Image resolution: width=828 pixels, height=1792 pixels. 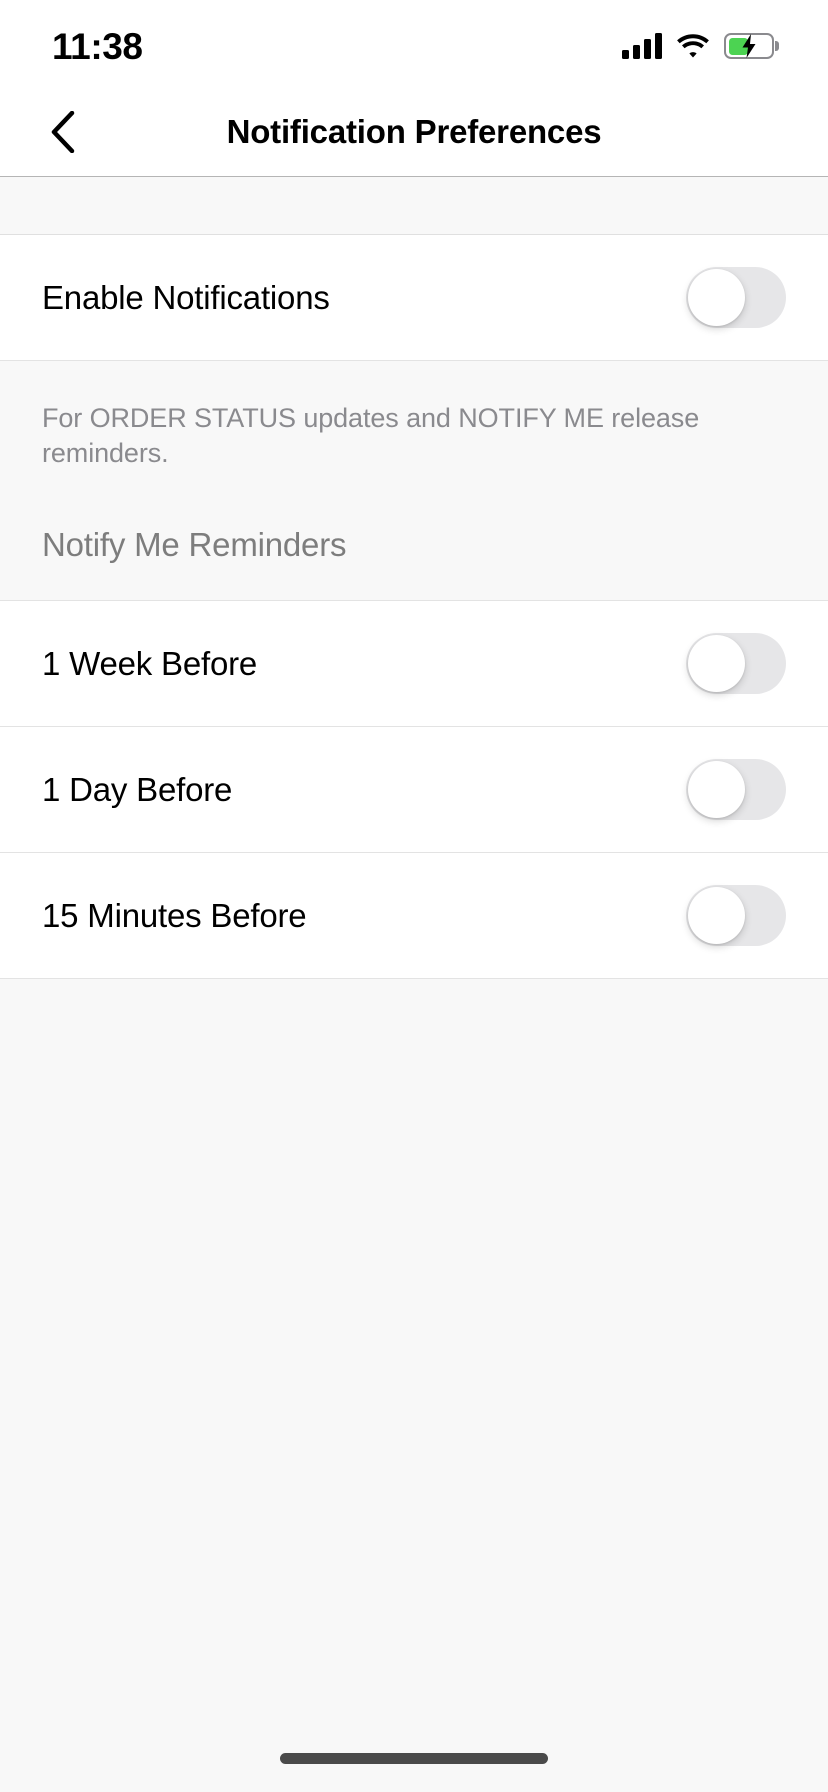 I want to click on toggle-one-week-before, so click(x=736, y=664).